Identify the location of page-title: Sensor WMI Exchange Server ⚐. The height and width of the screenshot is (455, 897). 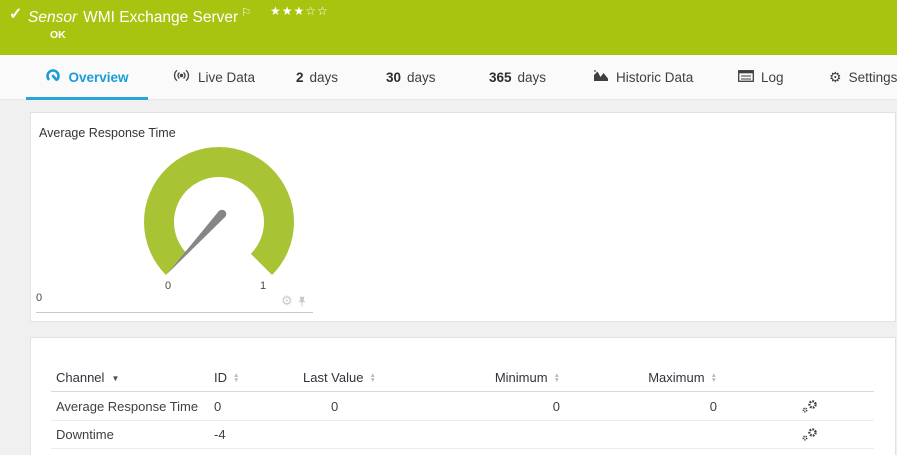
(139, 16).